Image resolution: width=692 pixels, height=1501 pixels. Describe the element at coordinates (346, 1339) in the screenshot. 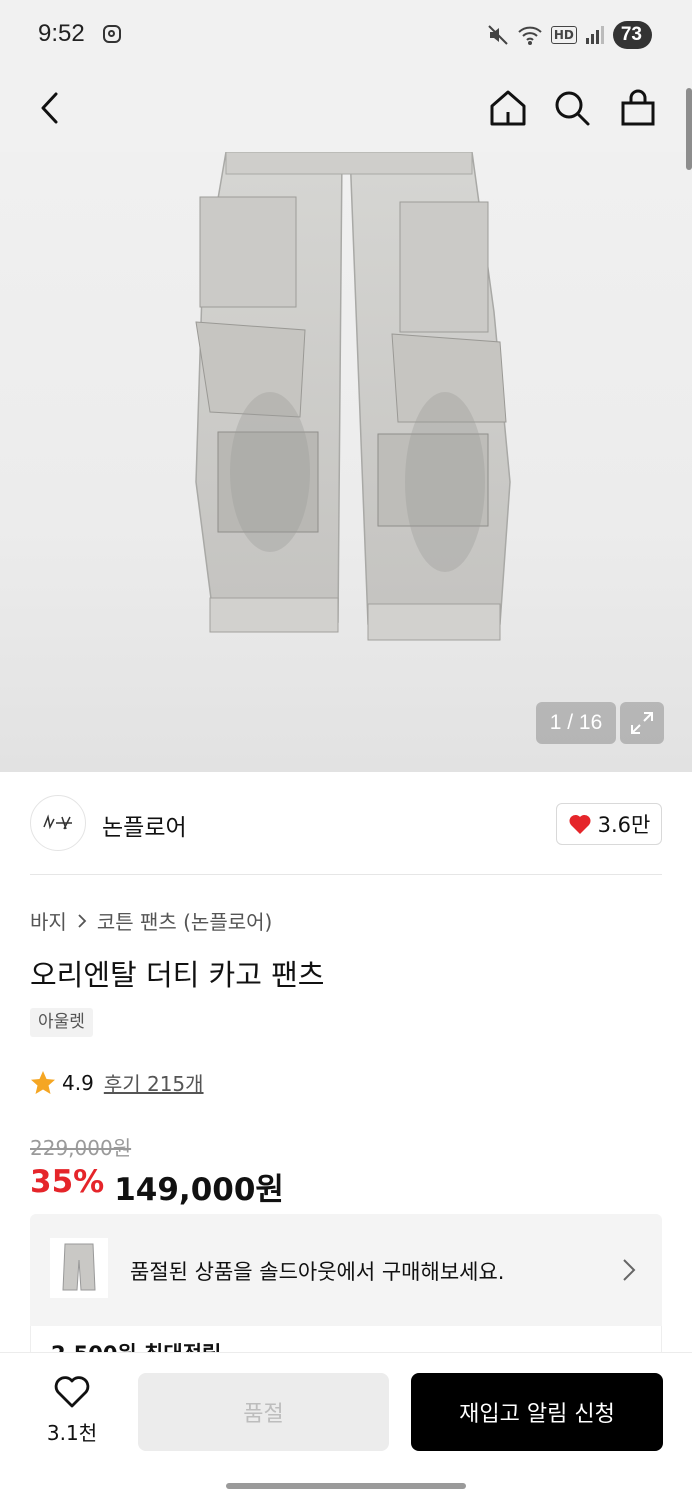

I see `points-info: 2,500원 최대적립` at that location.